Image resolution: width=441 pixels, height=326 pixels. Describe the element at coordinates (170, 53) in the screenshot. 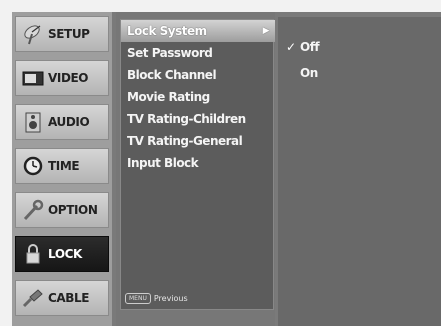

I see `menu-item-label: Set Password` at that location.